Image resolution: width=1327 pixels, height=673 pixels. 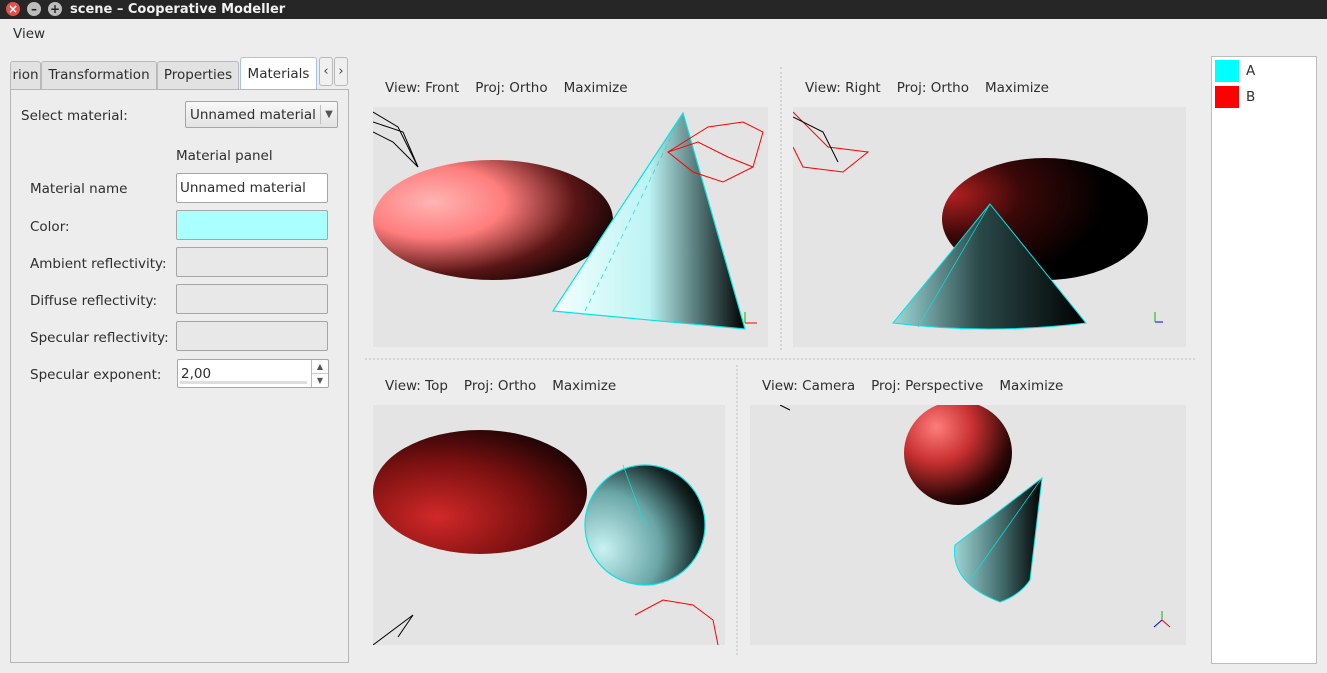 I want to click on viewport-top, so click(x=549, y=525).